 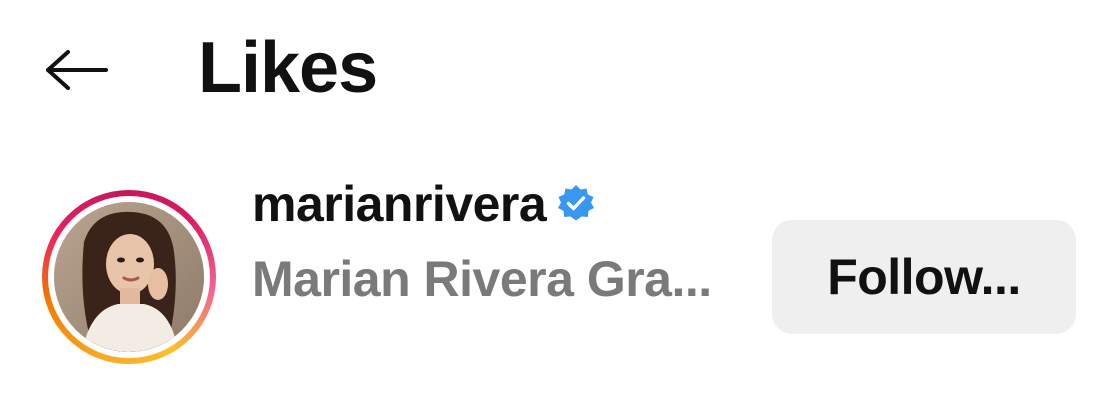 I want to click on avatar-photo, so click(x=129, y=277).